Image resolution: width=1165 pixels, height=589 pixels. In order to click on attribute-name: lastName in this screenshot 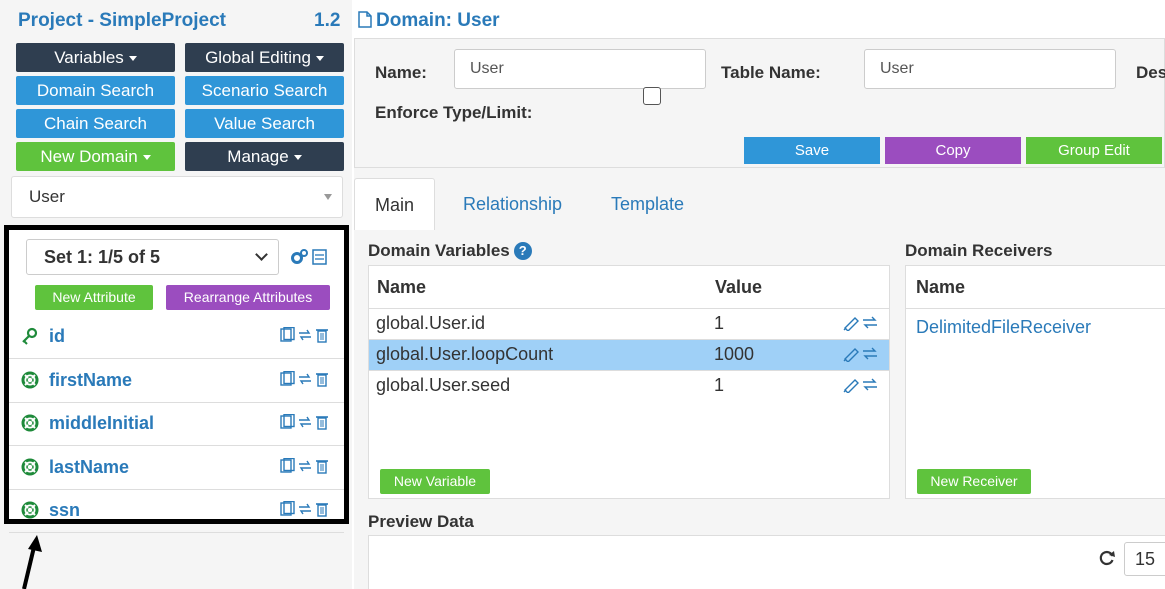, I will do `click(89, 467)`.